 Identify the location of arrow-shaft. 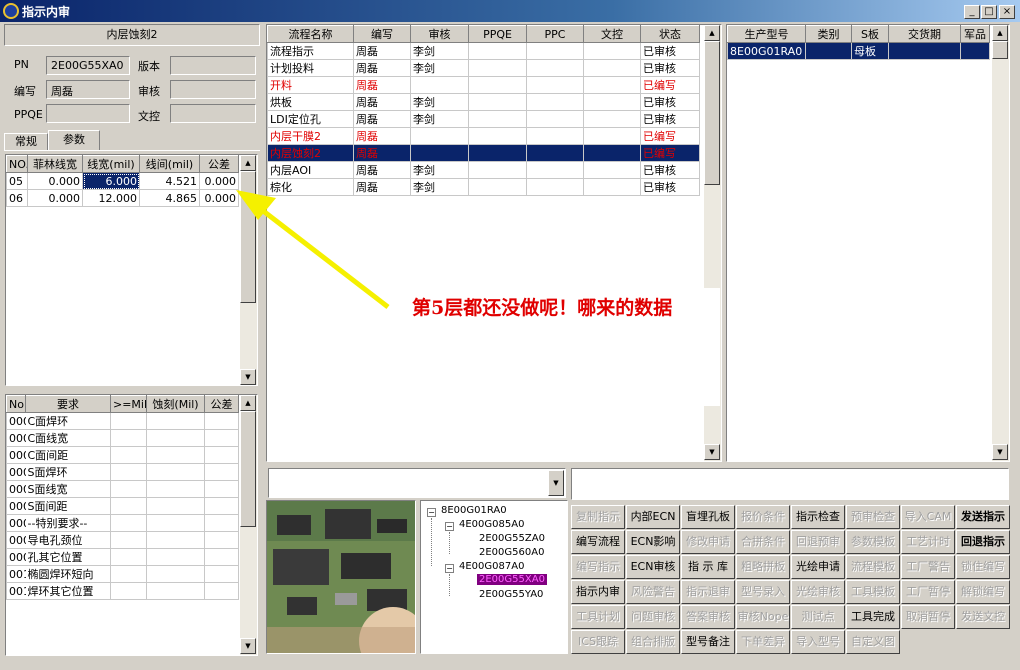
(325, 258).